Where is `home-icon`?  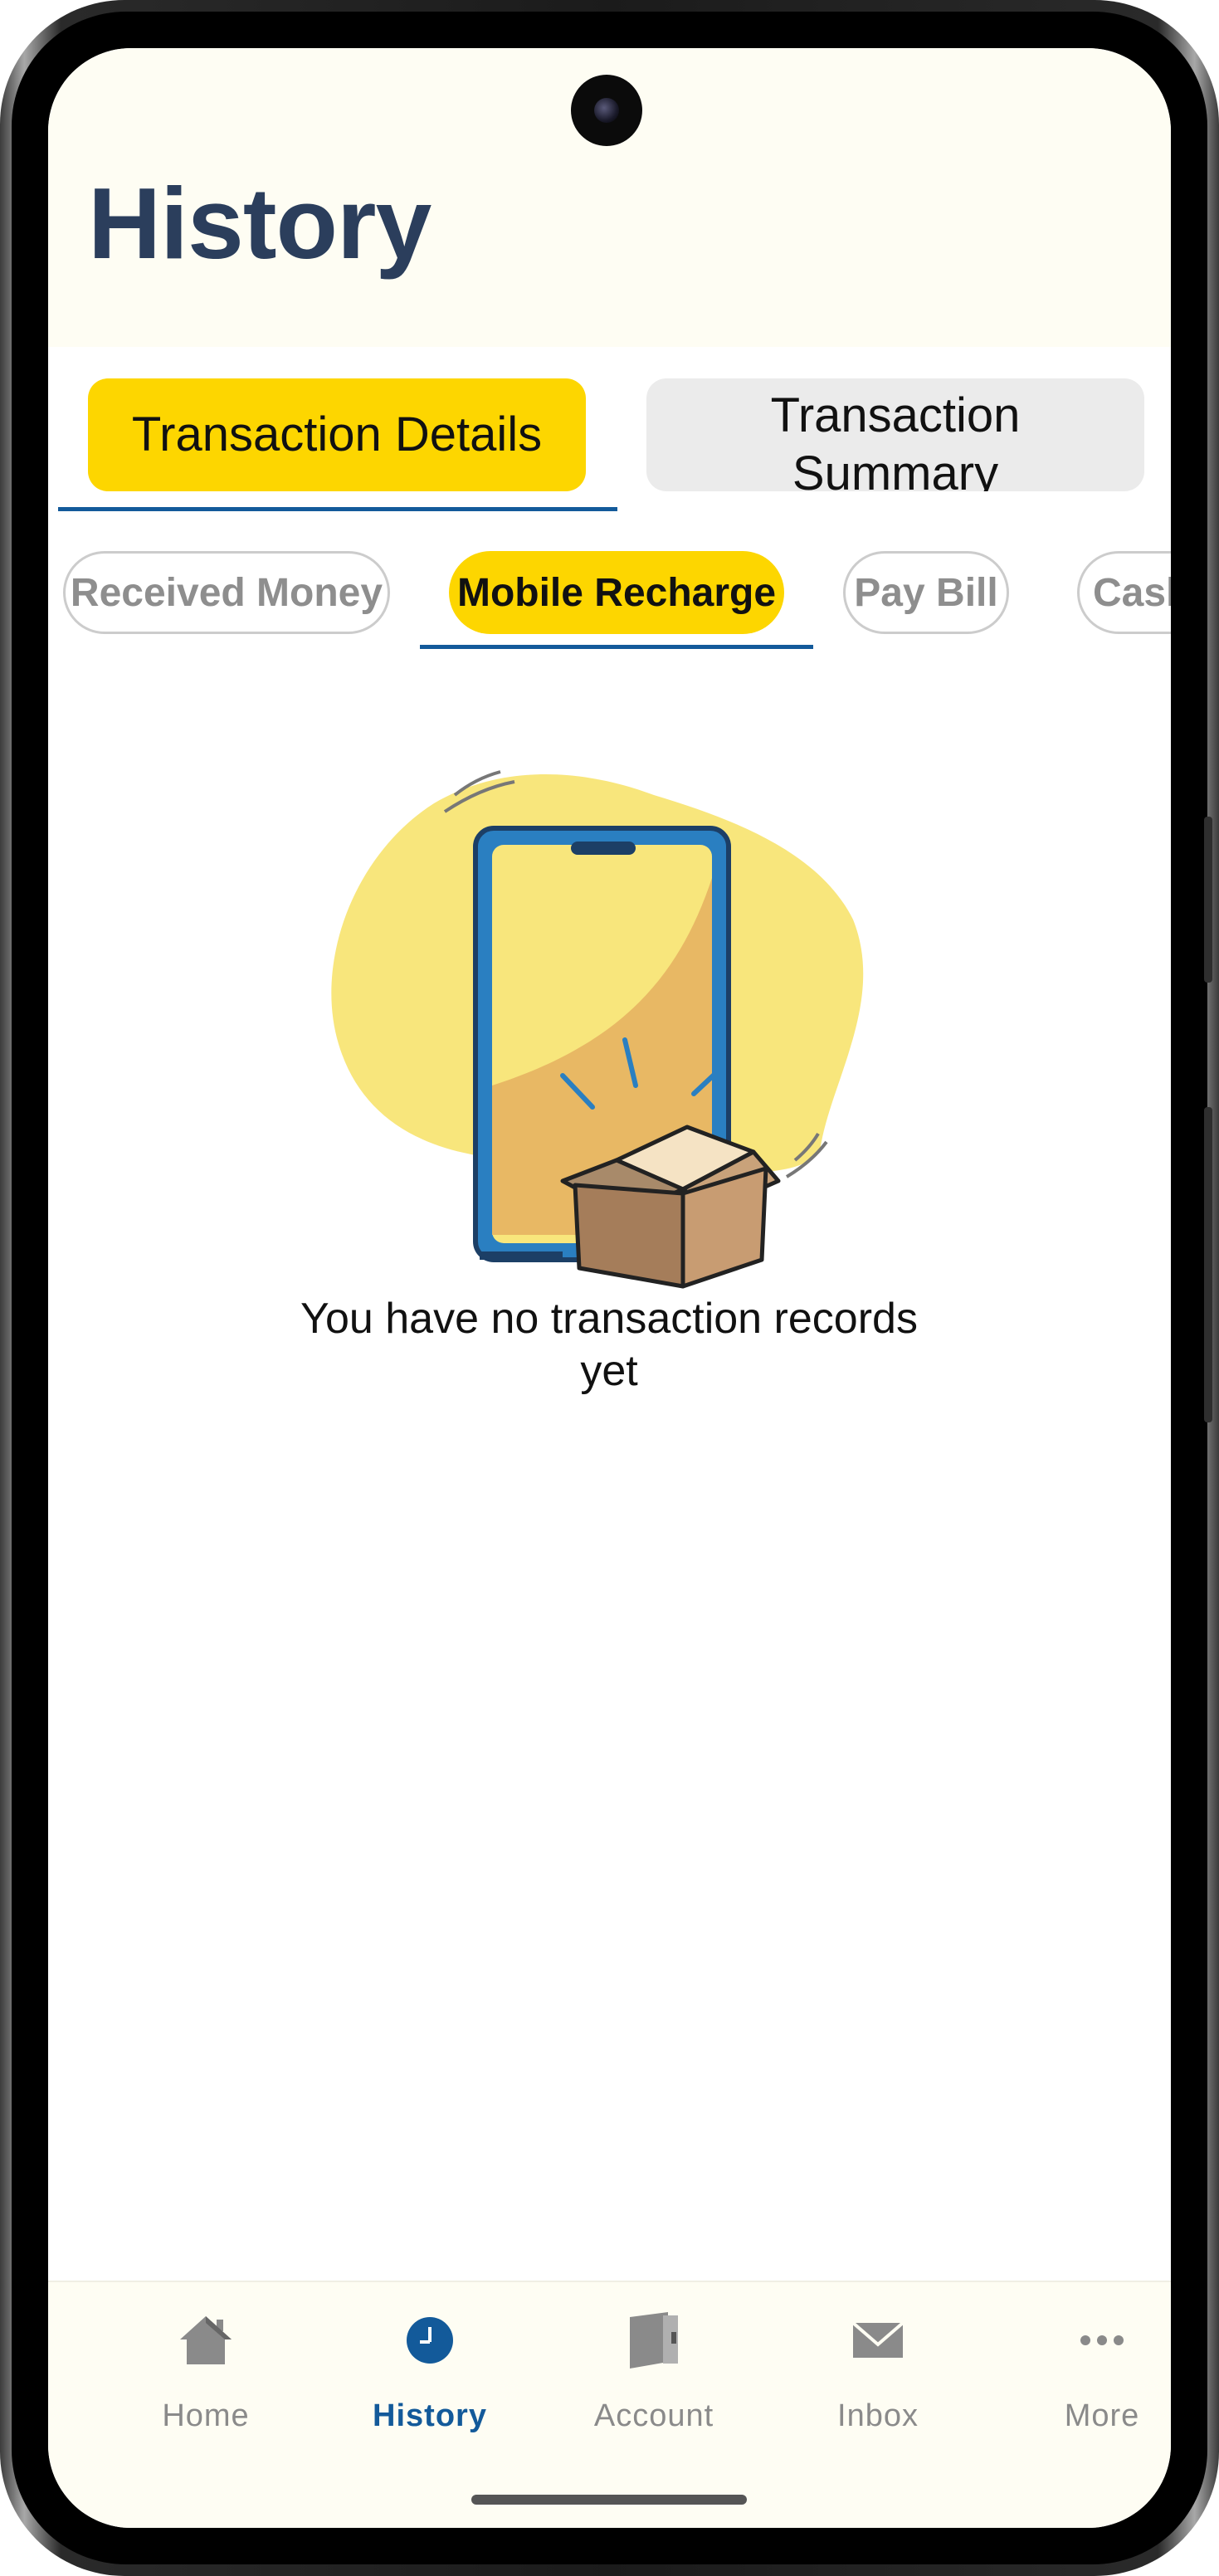 home-icon is located at coordinates (206, 2340).